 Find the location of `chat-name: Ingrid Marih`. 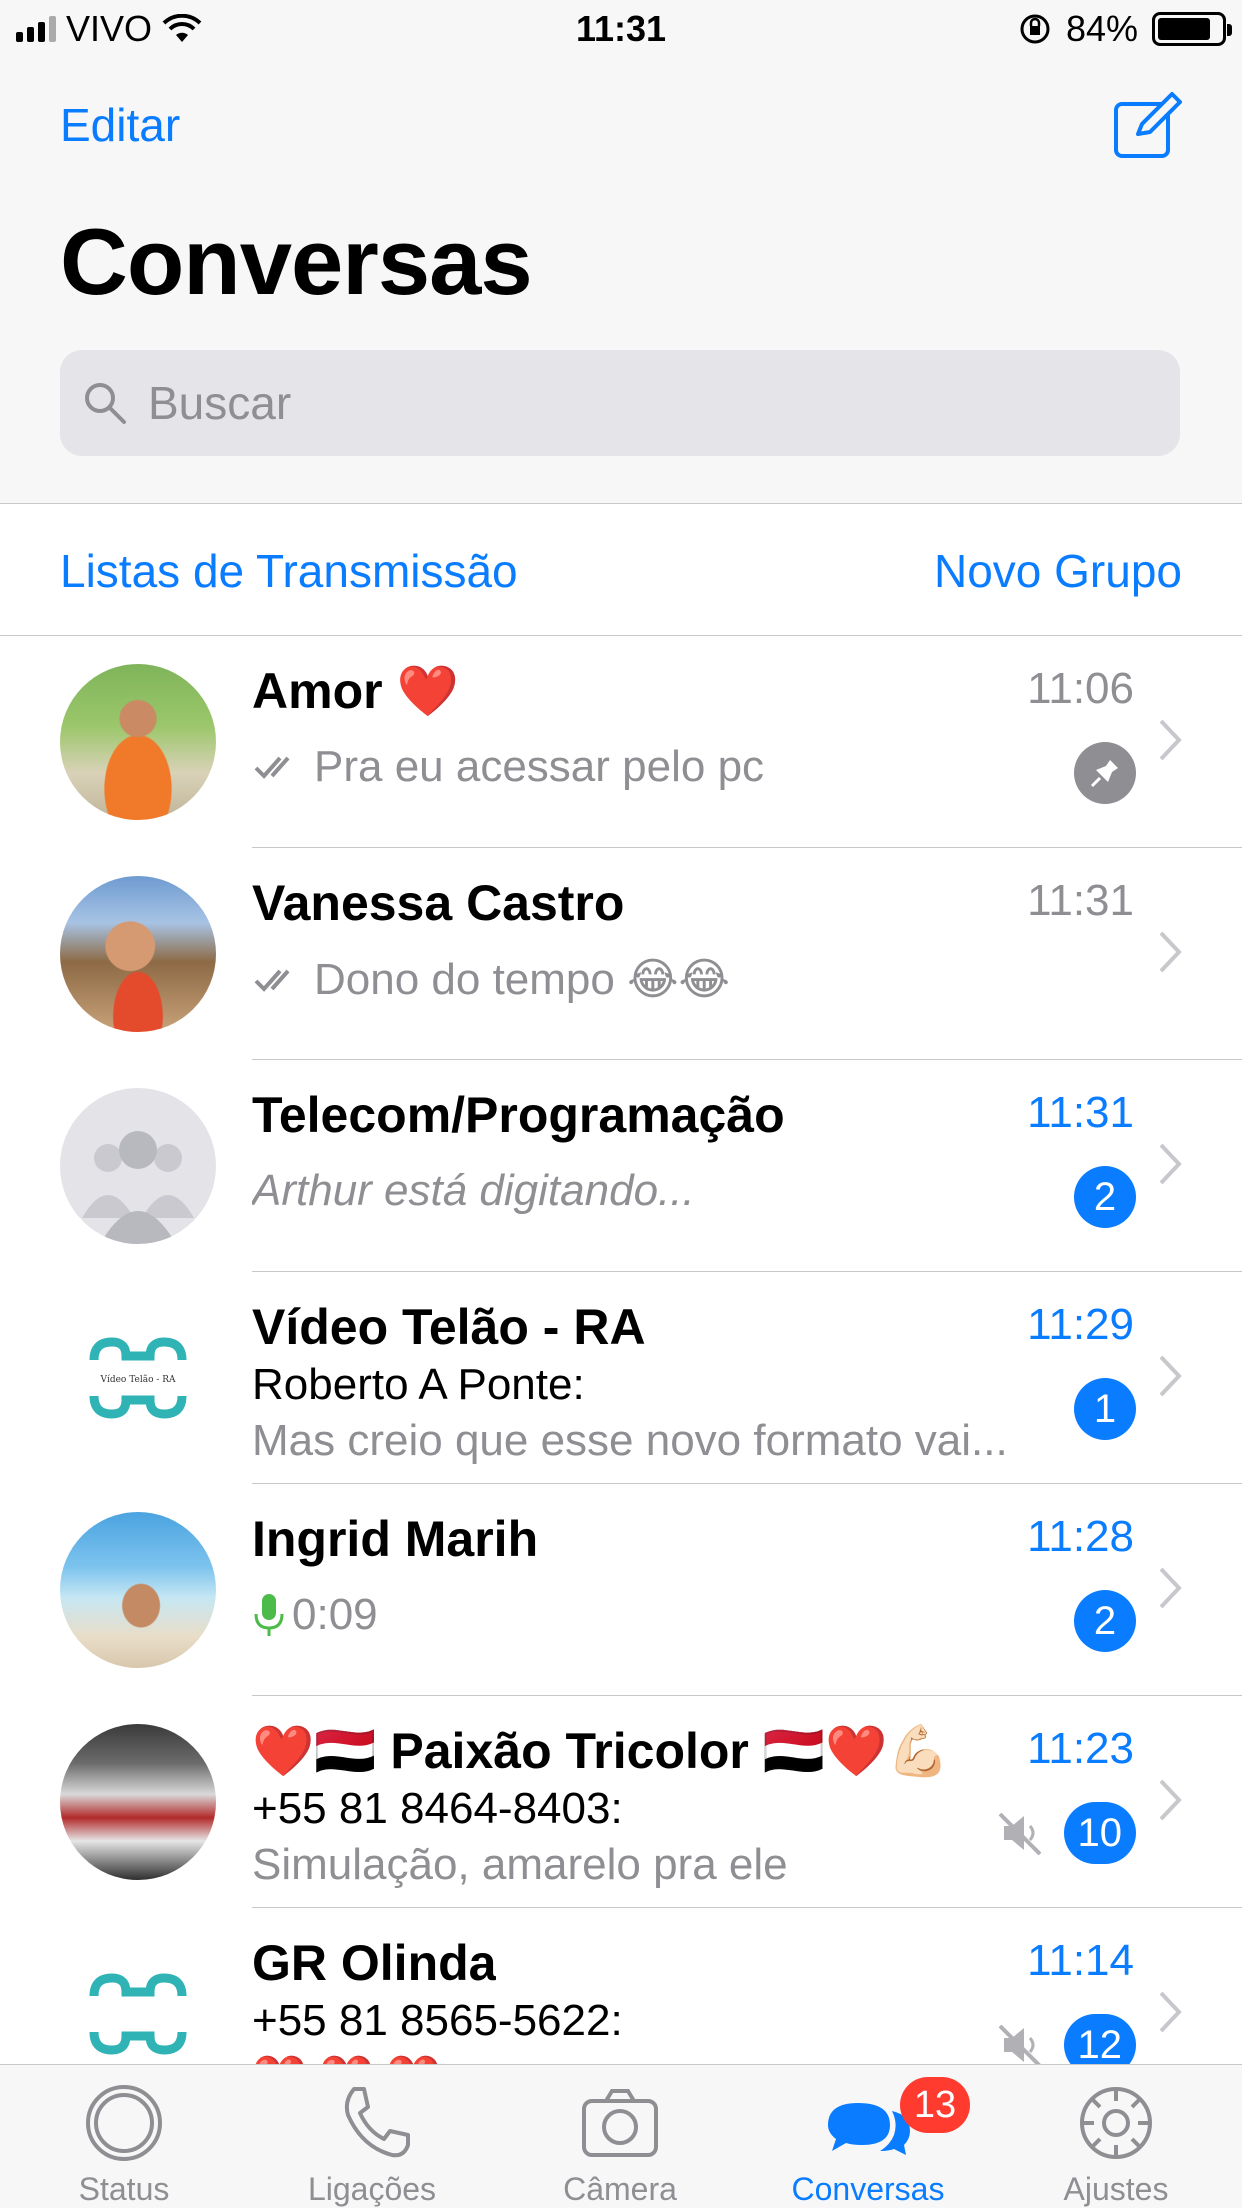

chat-name: Ingrid Marih is located at coordinates (395, 1539).